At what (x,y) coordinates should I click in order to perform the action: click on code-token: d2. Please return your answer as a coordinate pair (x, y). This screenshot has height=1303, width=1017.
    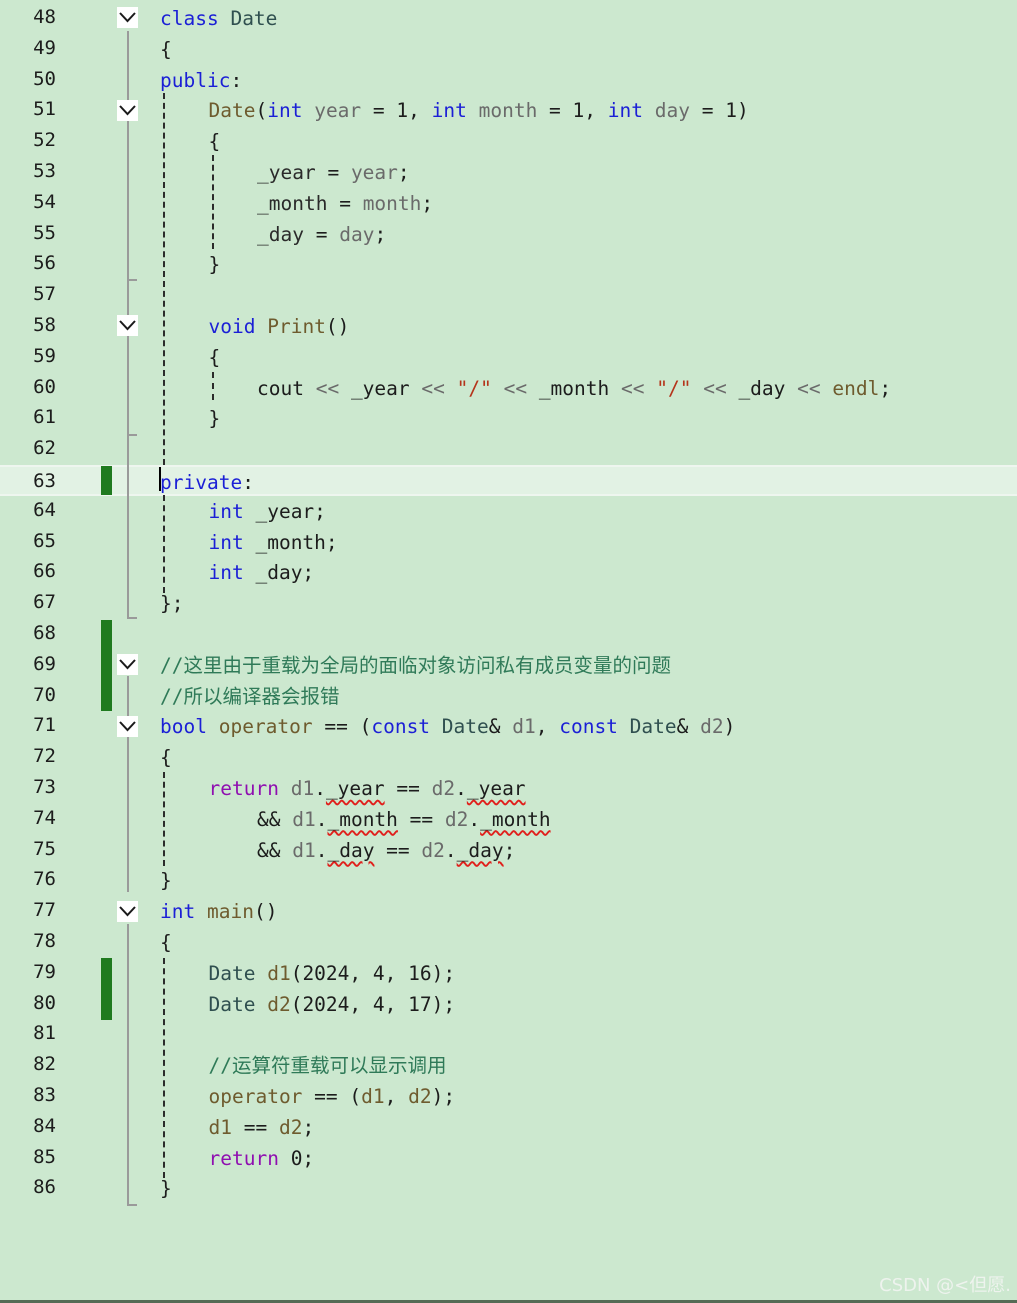
    Looking at the image, I should click on (279, 1004).